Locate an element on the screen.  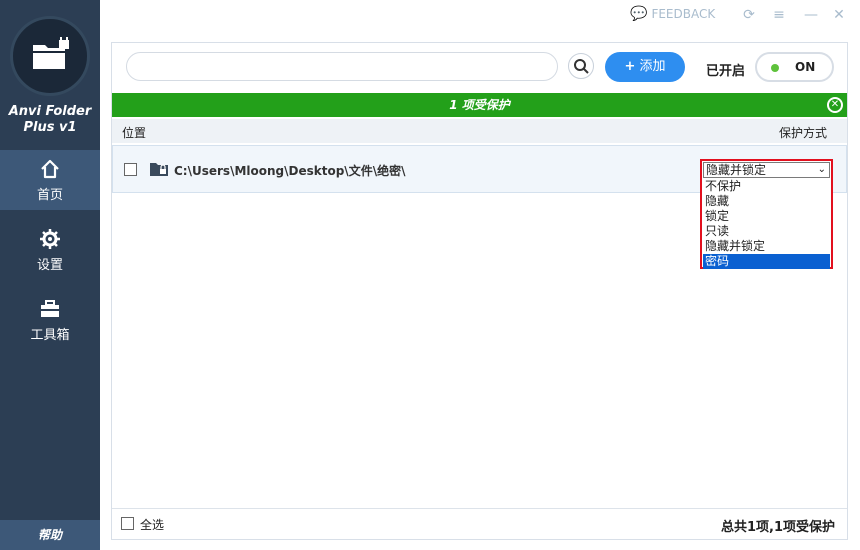
protection-toggle: ON is located at coordinates (794, 67).